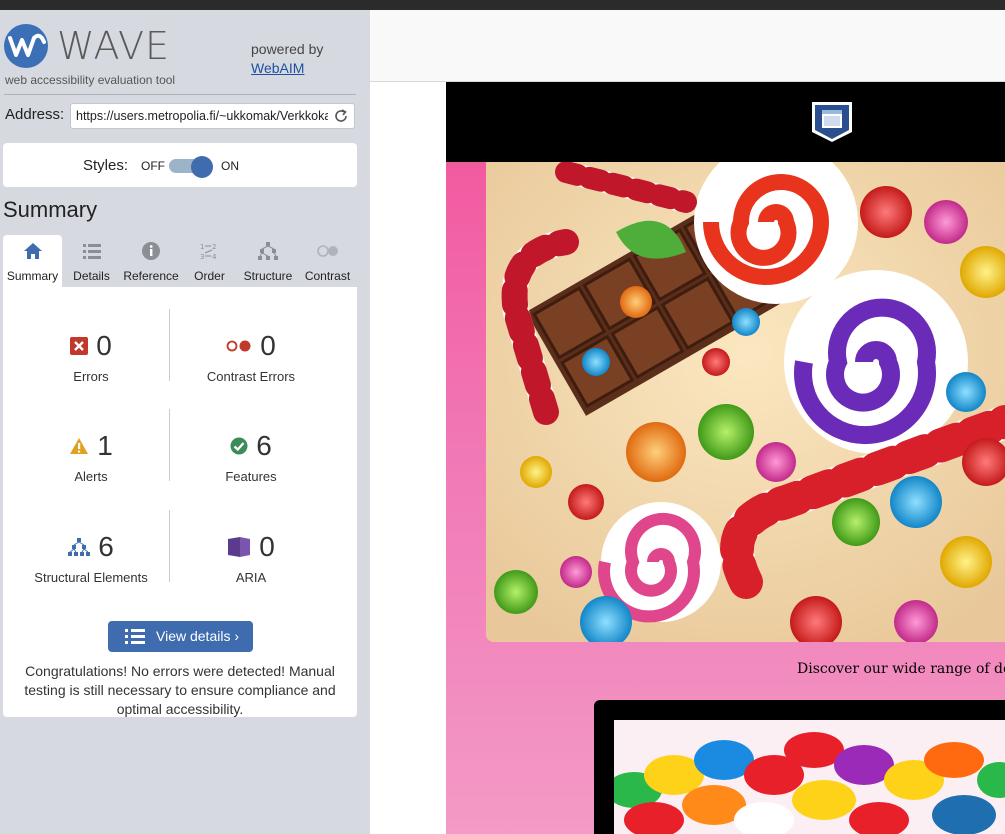  I want to click on svg-text: 1, so click(202, 247).